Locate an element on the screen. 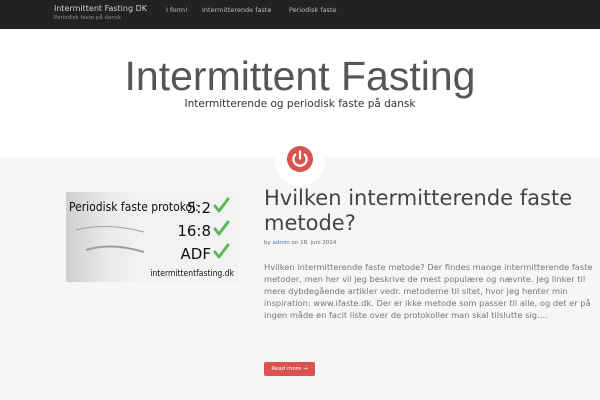 The height and width of the screenshot is (400, 600). site-tagline: Periodisk faste på dansk is located at coordinates (87, 18).